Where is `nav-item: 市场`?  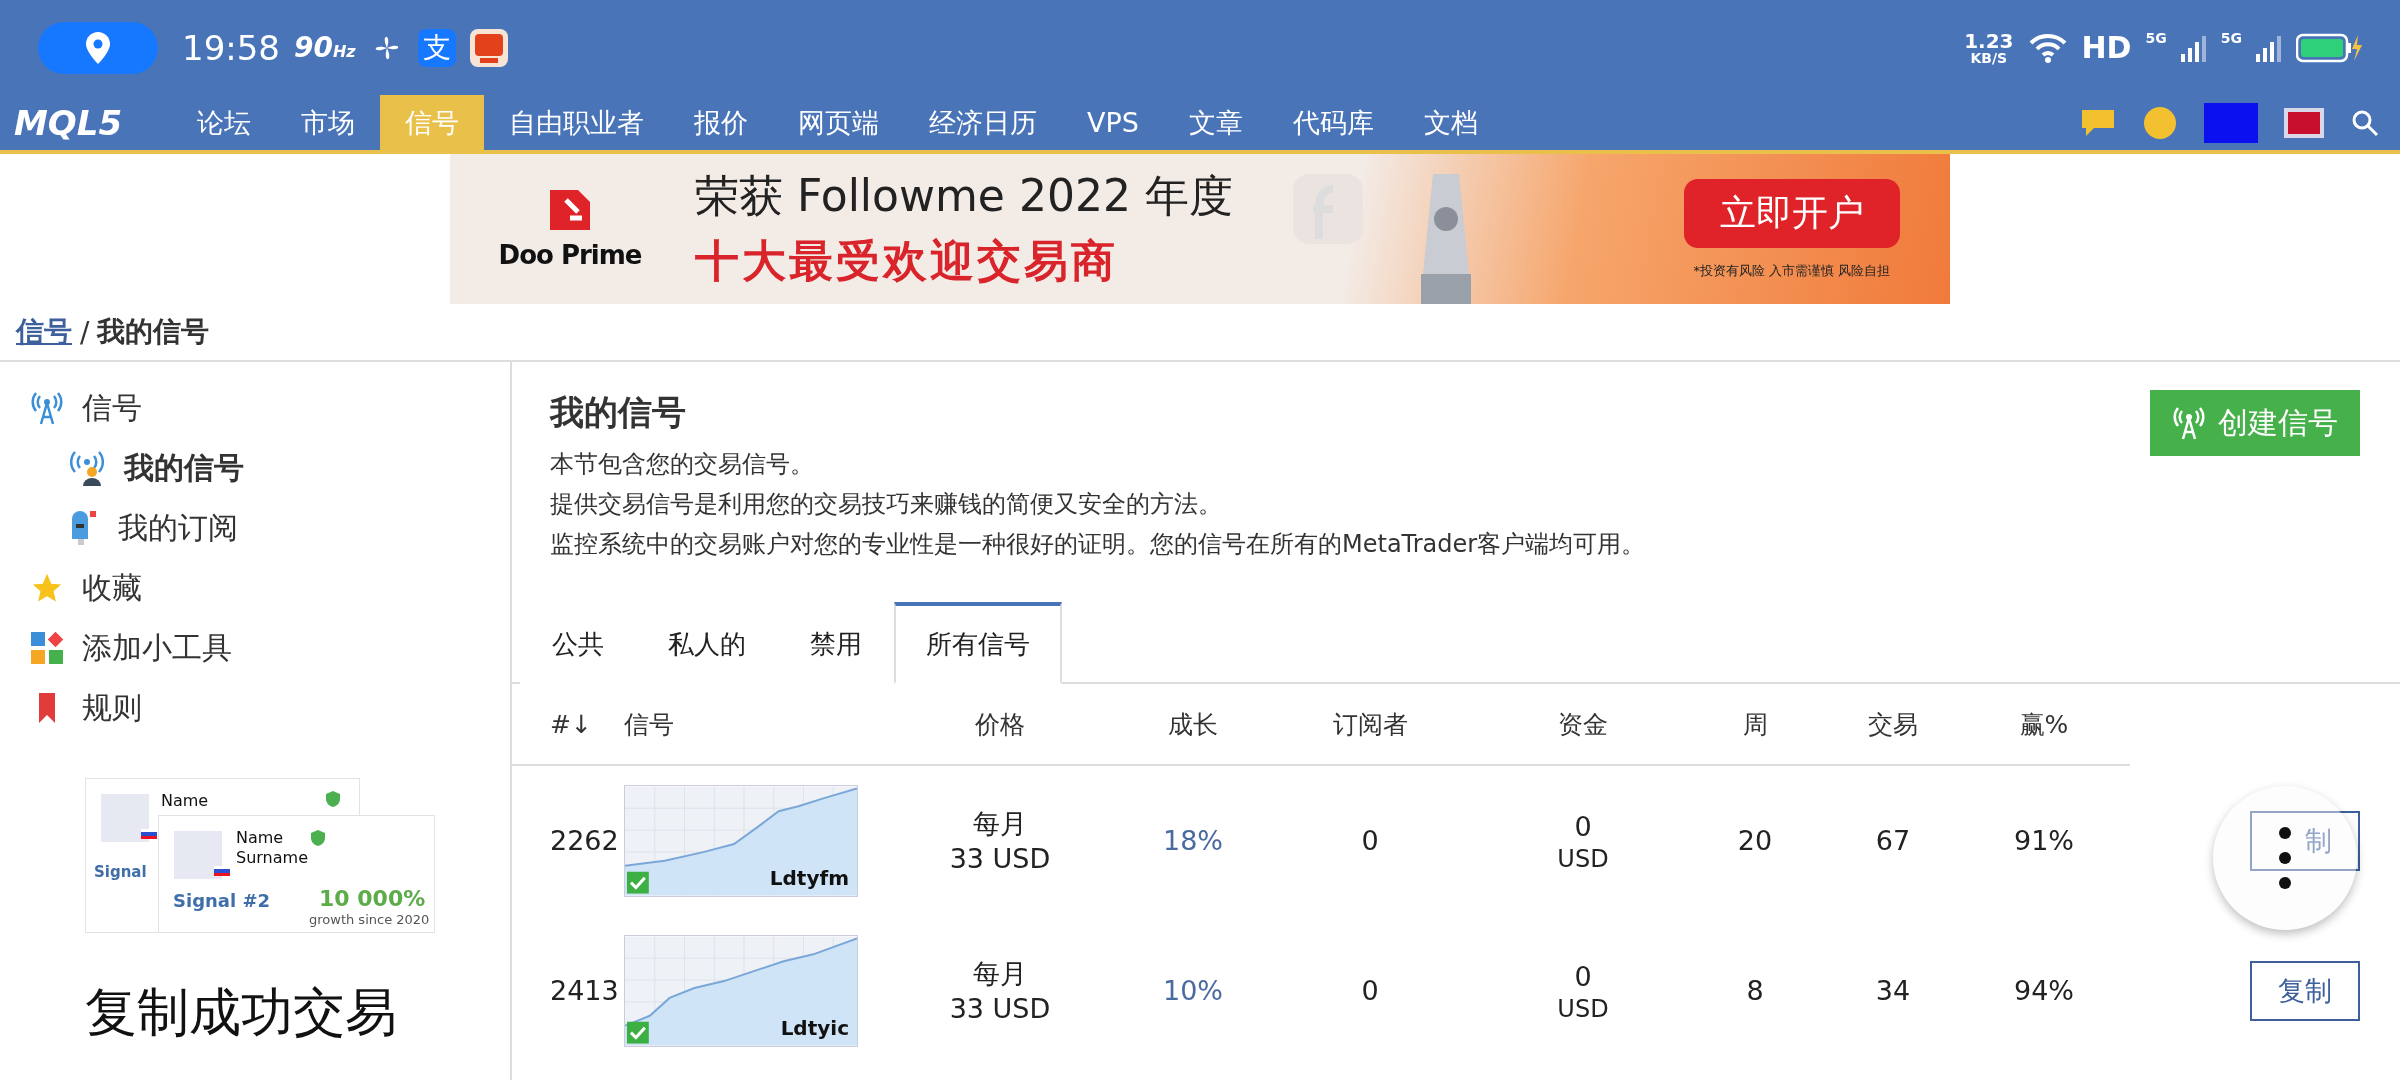 nav-item: 市场 is located at coordinates (328, 122).